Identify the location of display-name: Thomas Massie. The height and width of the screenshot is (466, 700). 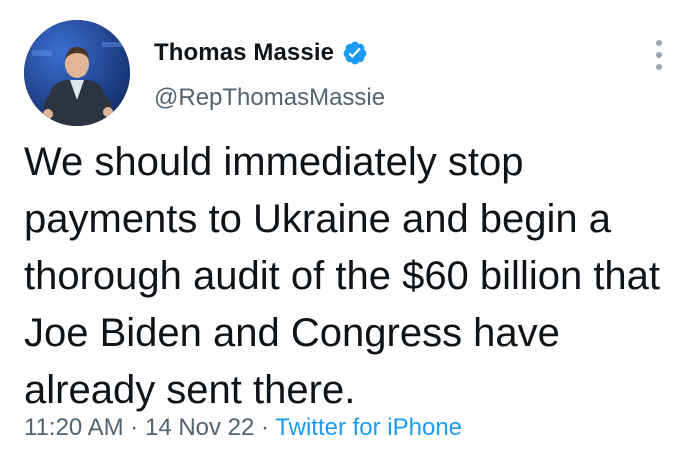
(244, 53).